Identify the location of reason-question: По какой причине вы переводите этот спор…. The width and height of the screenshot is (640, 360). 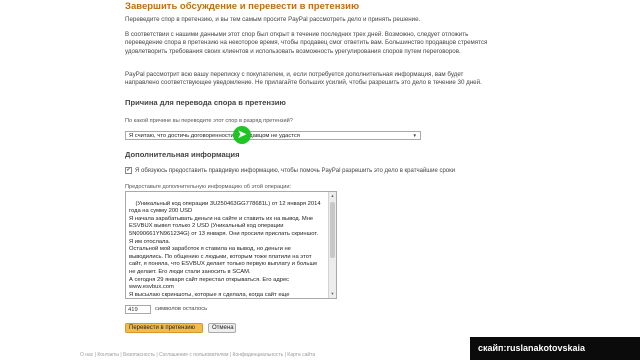
(209, 121).